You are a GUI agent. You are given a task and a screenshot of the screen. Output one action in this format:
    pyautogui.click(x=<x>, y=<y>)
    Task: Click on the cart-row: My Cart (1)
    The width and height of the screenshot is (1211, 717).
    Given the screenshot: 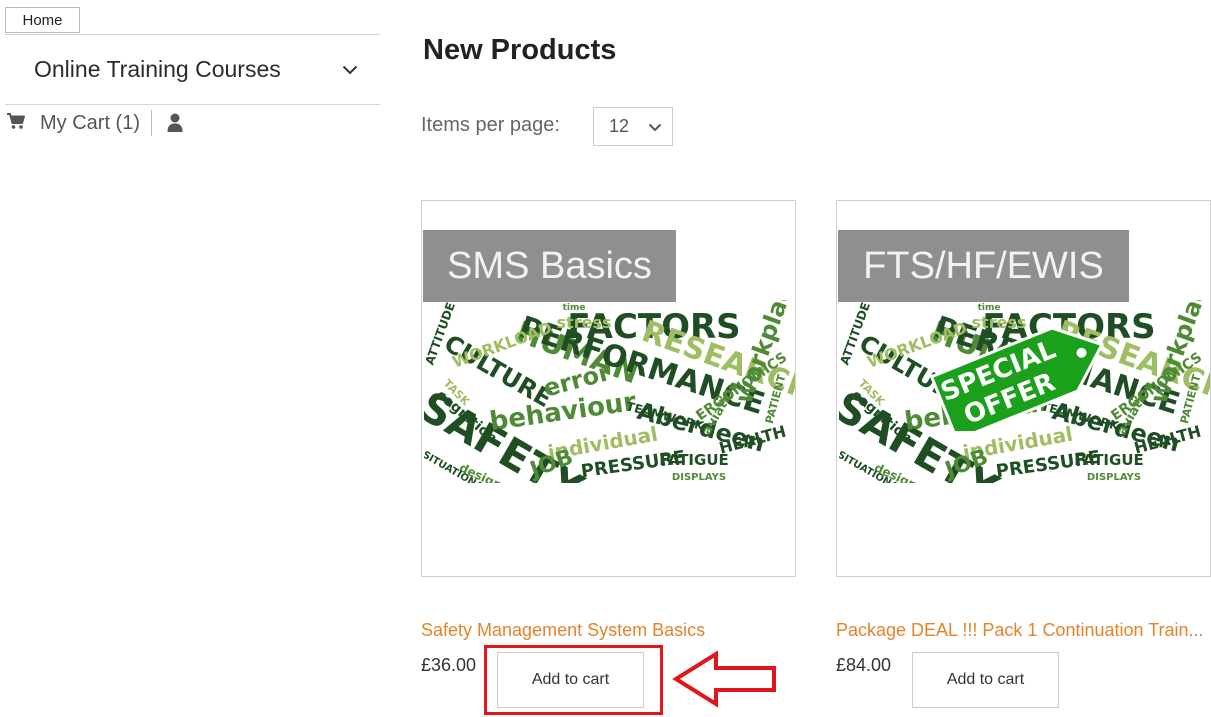 What is the action you would take?
    pyautogui.click(x=94, y=123)
    